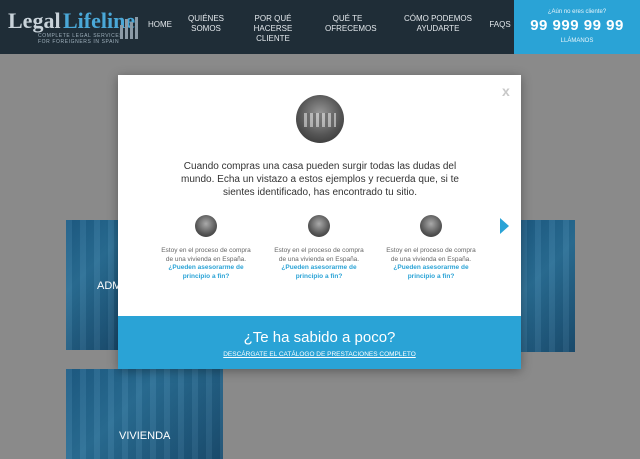  I want to click on nav-faqs-label: FAQS, so click(500, 24).